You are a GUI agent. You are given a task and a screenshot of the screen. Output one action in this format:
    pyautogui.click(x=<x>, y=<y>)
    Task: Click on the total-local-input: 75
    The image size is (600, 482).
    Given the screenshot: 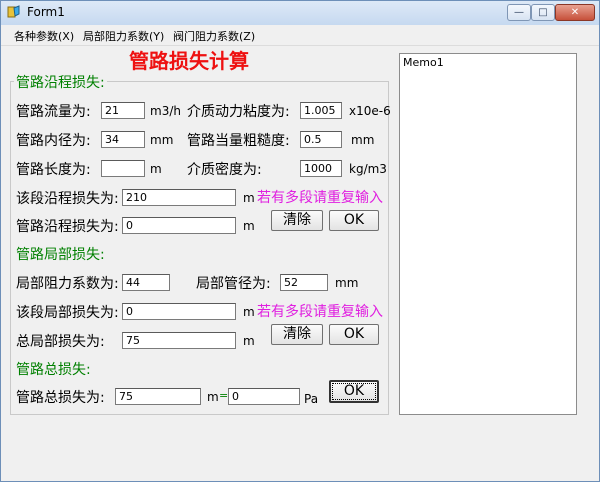 What is the action you would take?
    pyautogui.click(x=179, y=340)
    